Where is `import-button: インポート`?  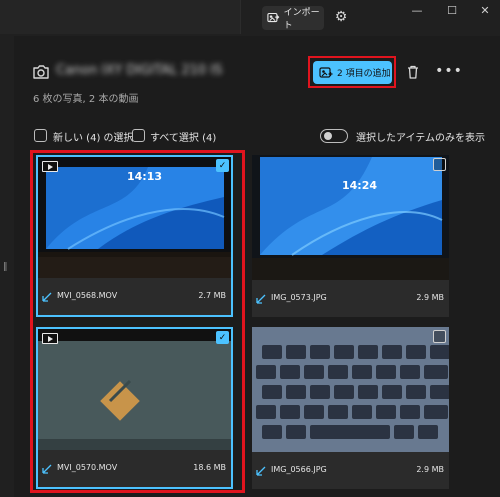 import-button: インポート is located at coordinates (293, 18).